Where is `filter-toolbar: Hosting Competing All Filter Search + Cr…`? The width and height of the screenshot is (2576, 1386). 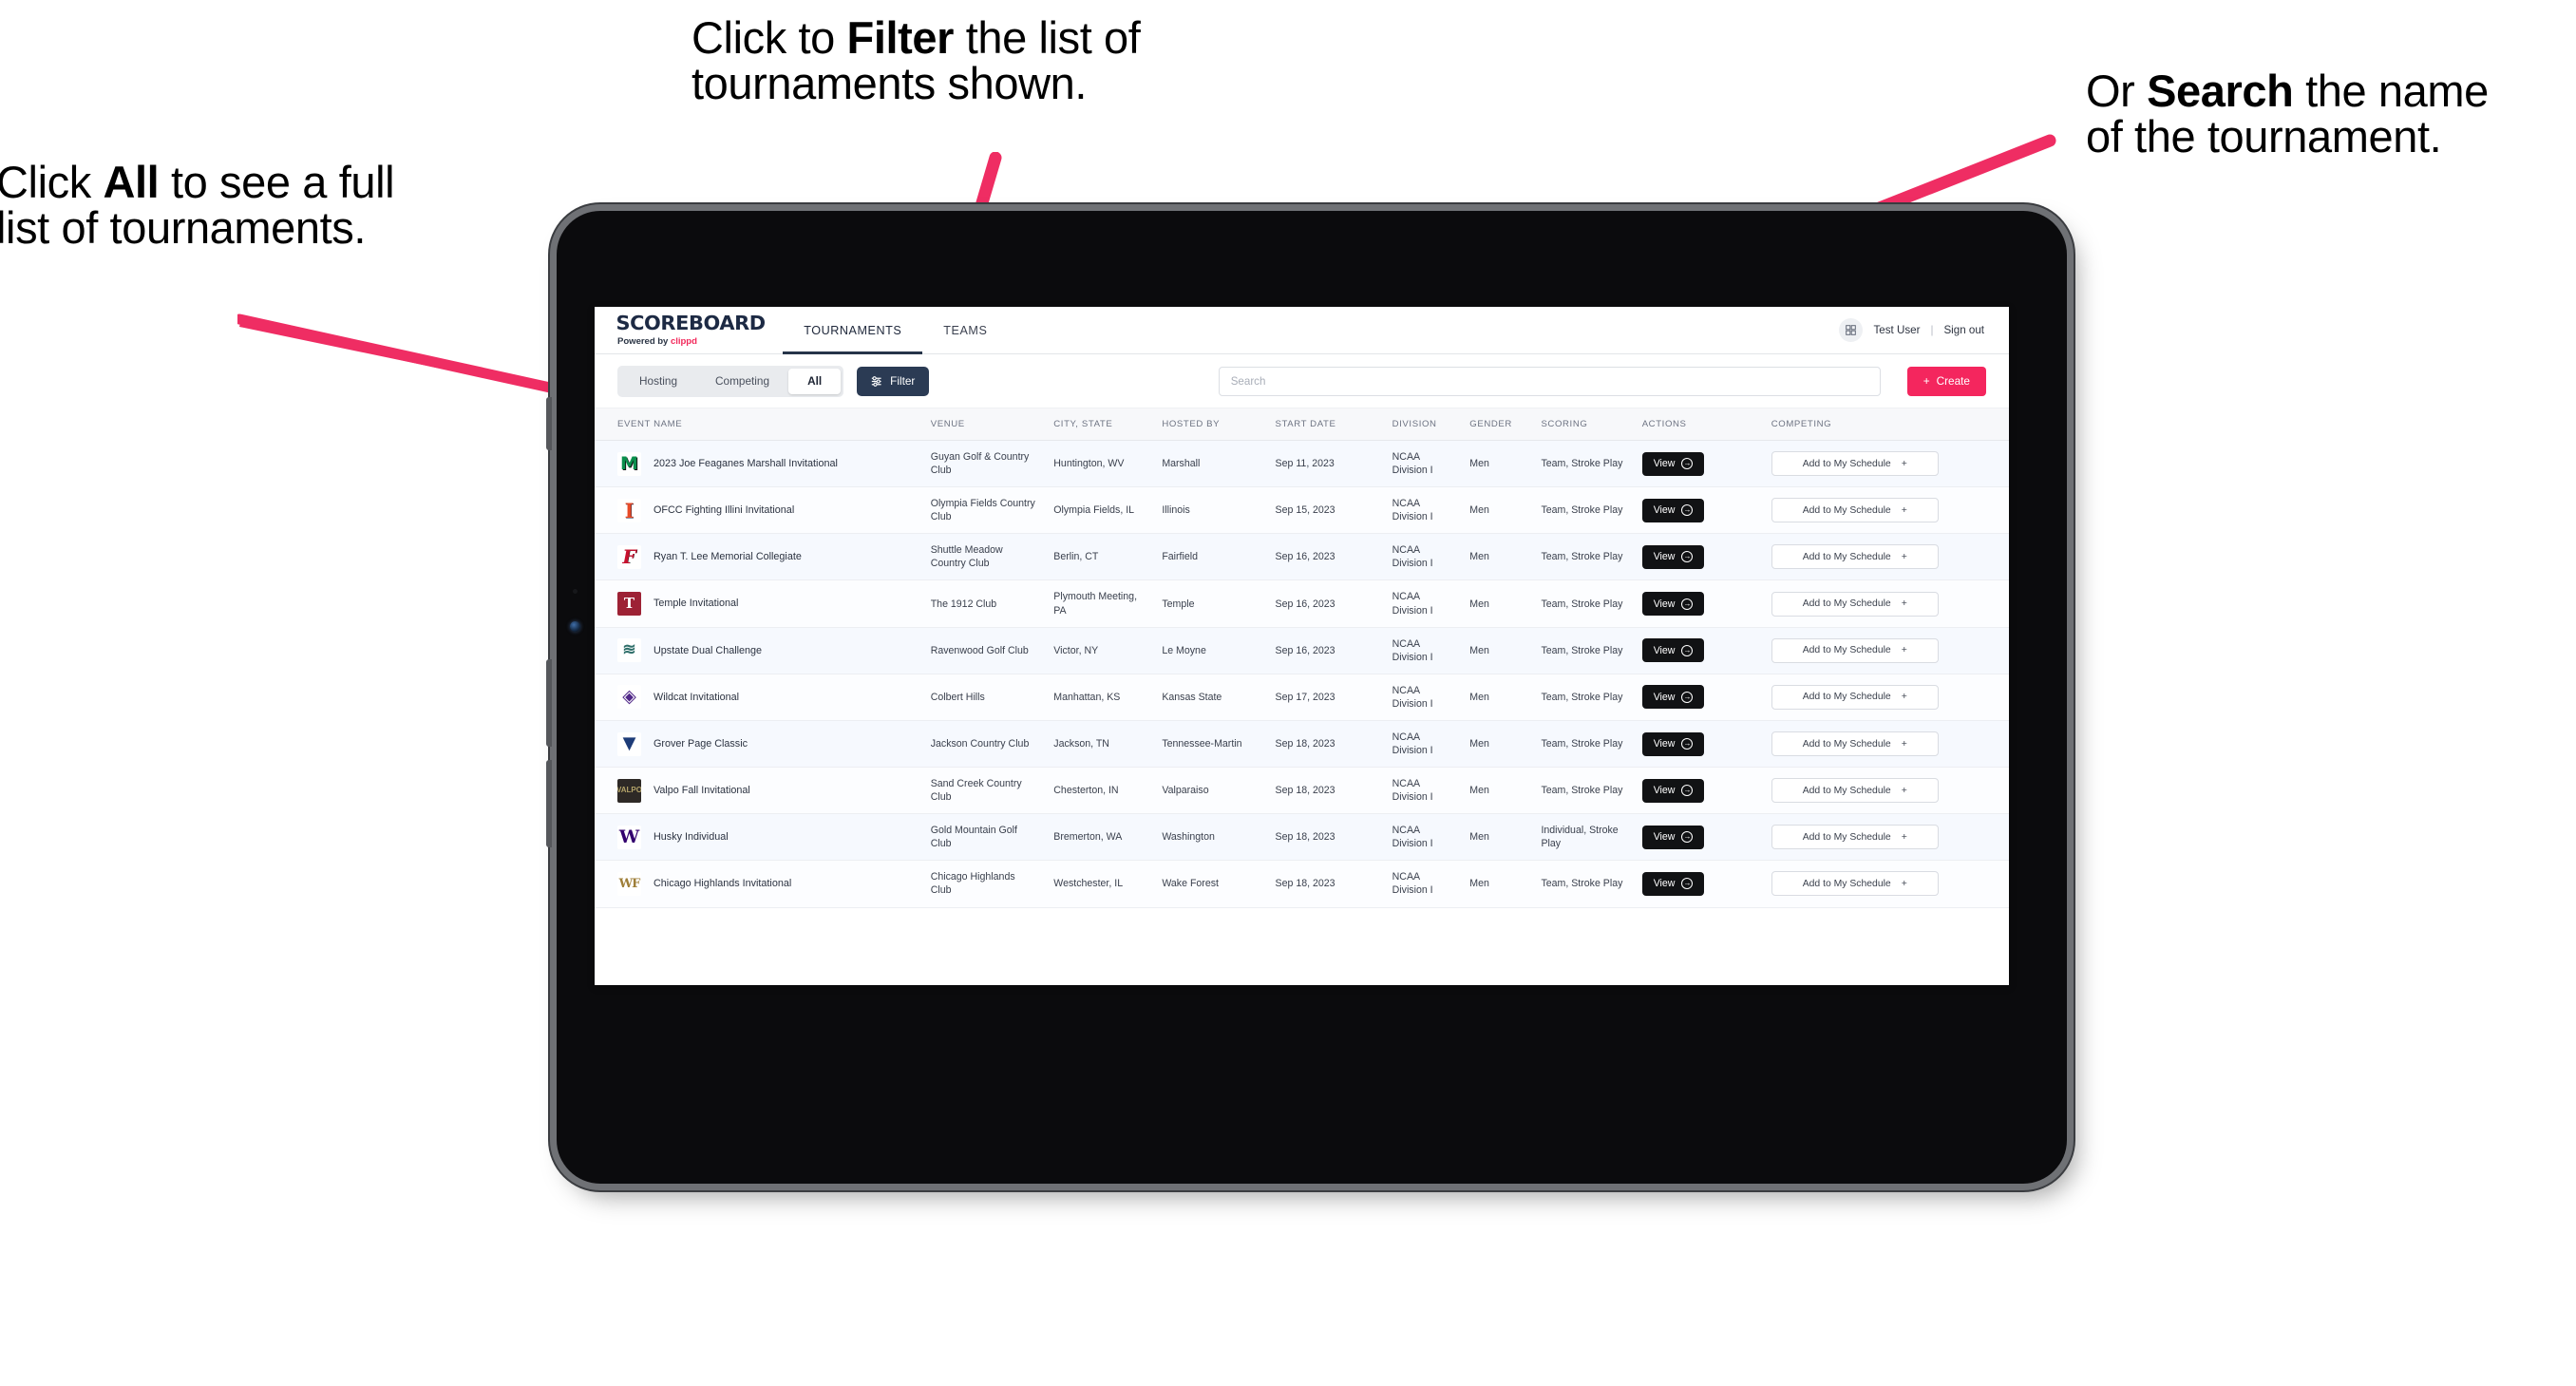 filter-toolbar: Hosting Competing All Filter Search + Cr… is located at coordinates (1302, 381).